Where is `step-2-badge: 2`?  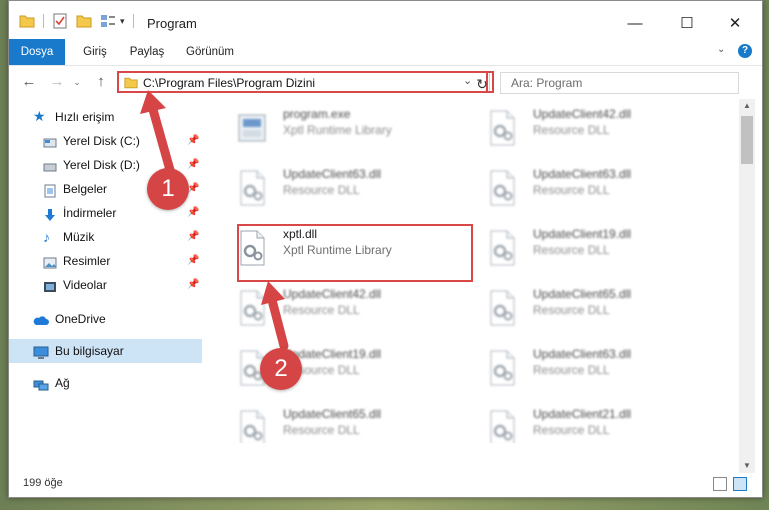 step-2-badge: 2 is located at coordinates (281, 369).